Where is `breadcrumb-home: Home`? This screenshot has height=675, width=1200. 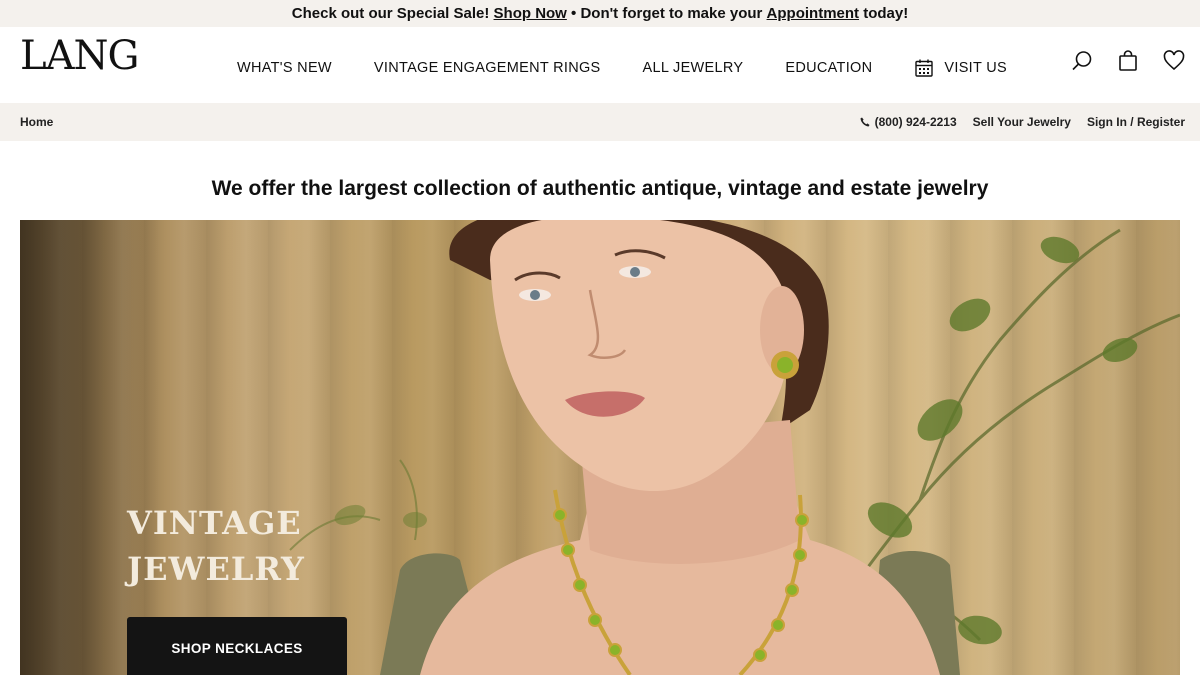
breadcrumb-home: Home is located at coordinates (36, 122).